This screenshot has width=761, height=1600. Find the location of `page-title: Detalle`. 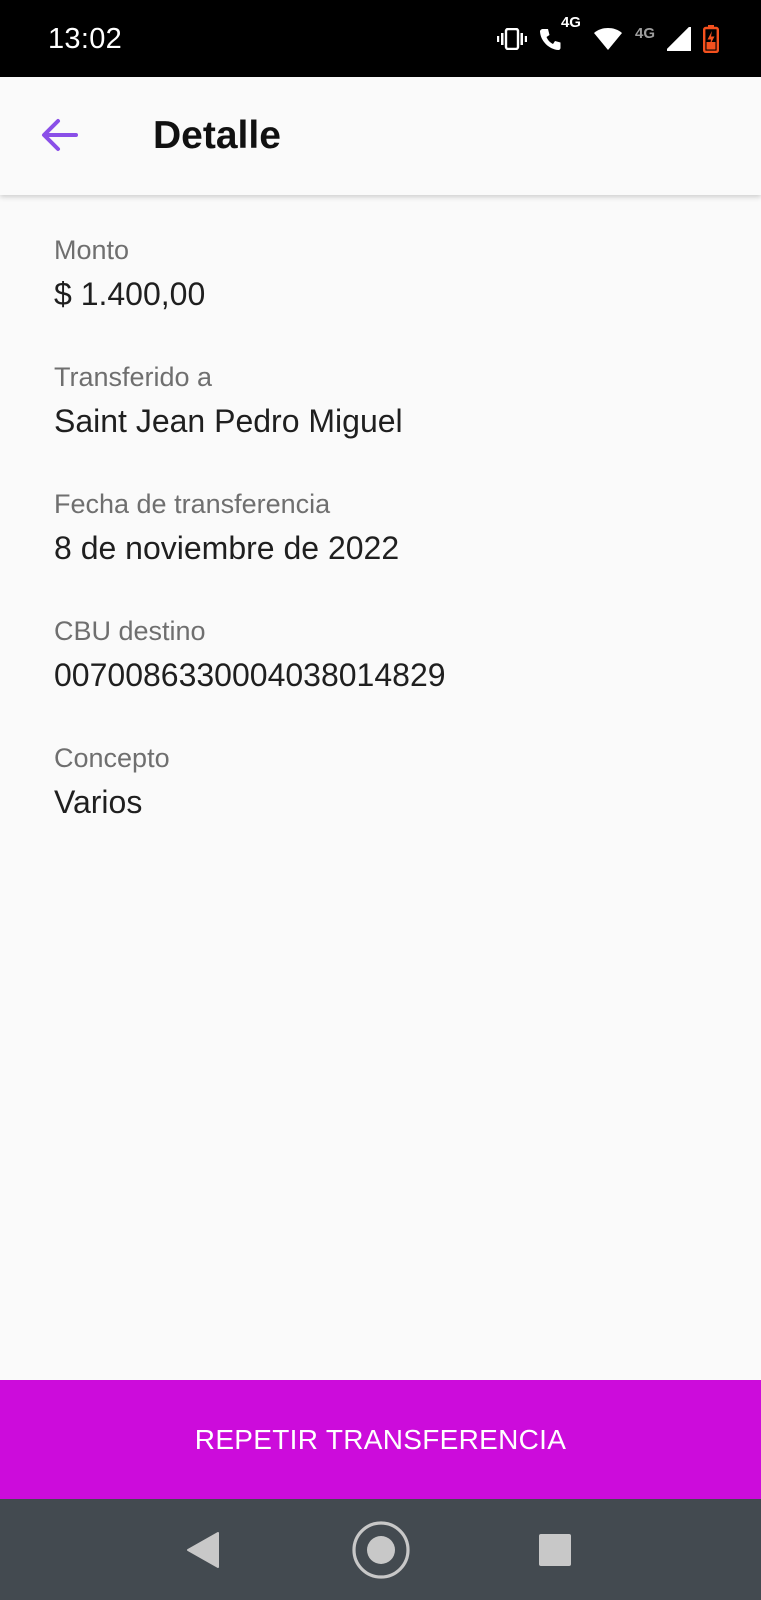

page-title: Detalle is located at coordinates (217, 135).